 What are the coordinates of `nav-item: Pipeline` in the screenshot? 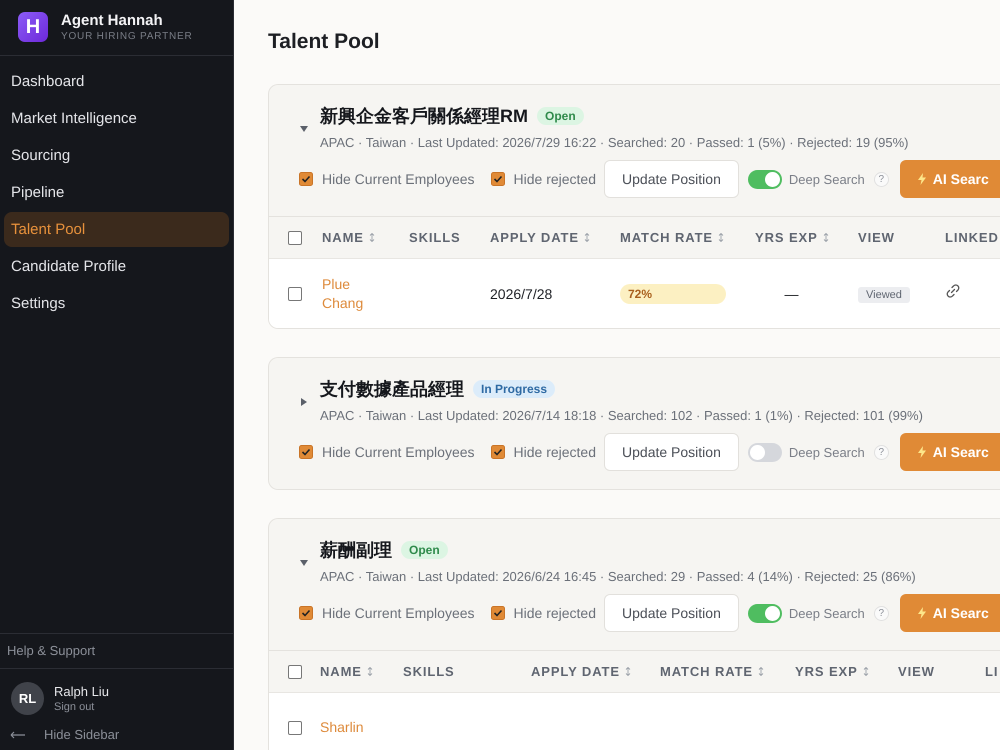 It's located at (116, 192).